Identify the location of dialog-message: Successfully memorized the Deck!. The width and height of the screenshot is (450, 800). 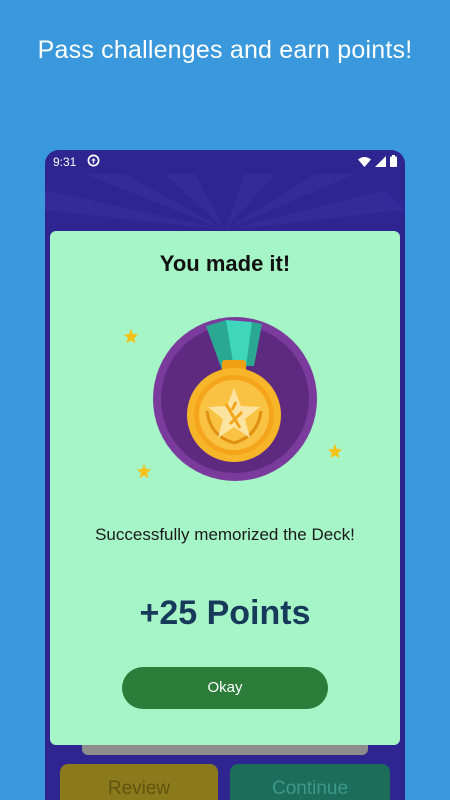
(225, 534).